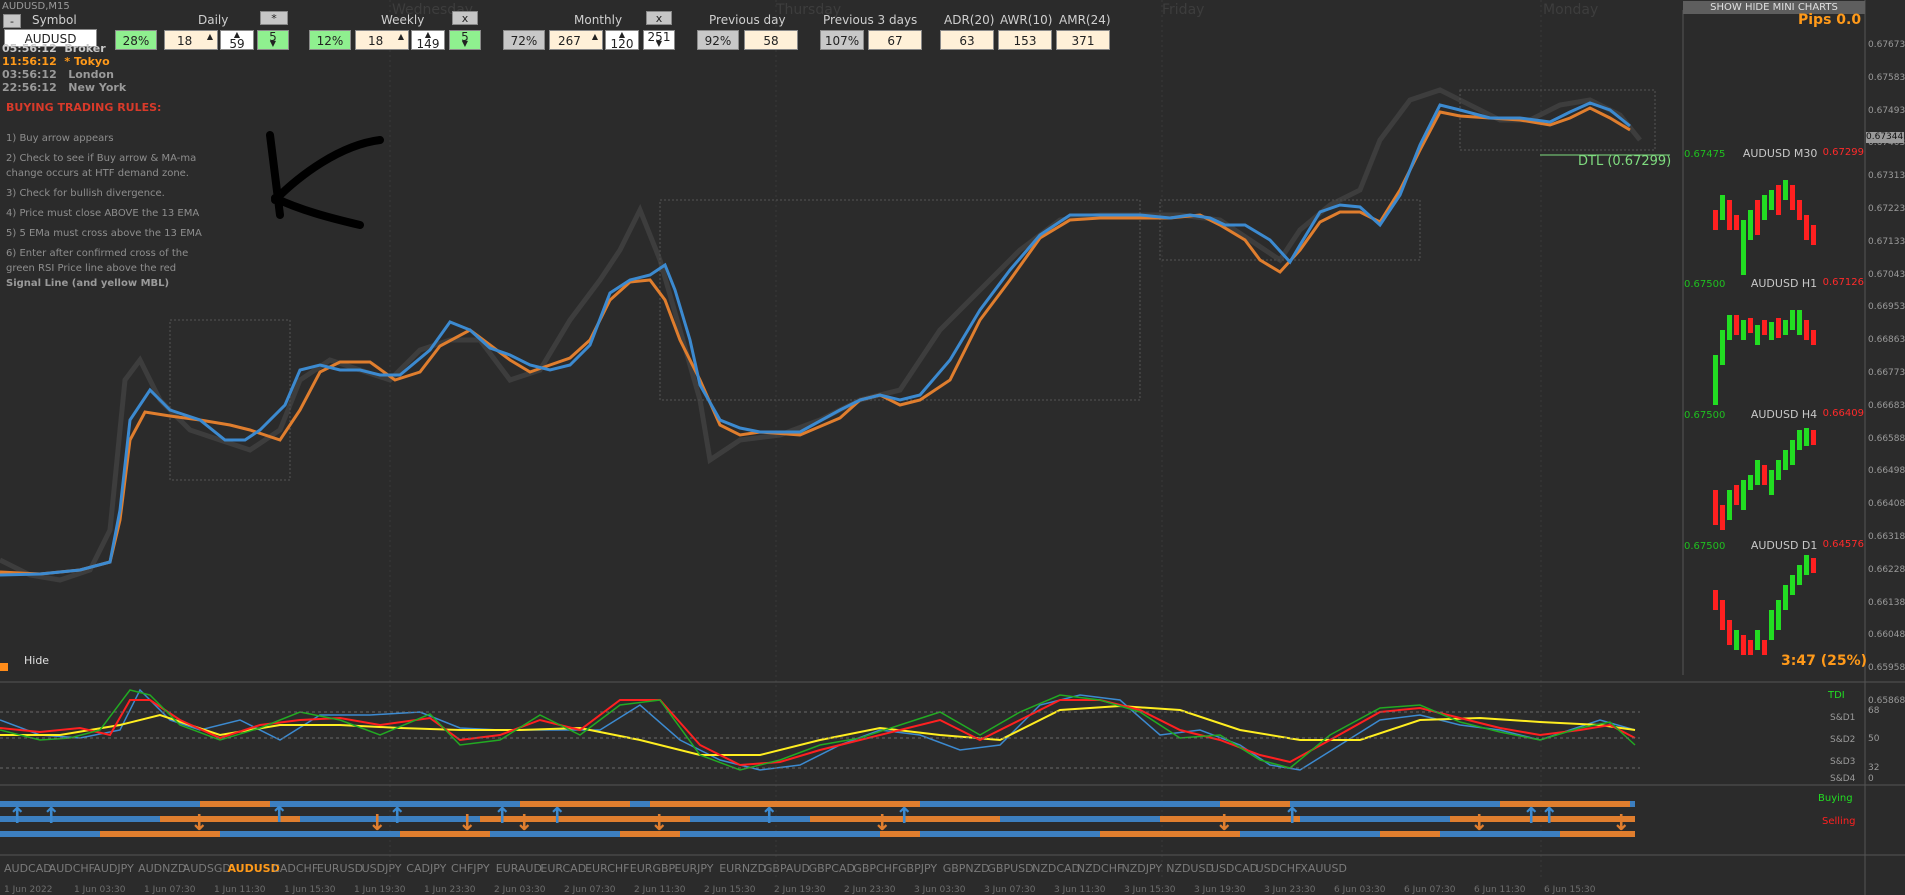 The height and width of the screenshot is (895, 1905). What do you see at coordinates (84, 107) in the screenshot?
I see `rules-title: BUYING TRADING RULES:` at bounding box center [84, 107].